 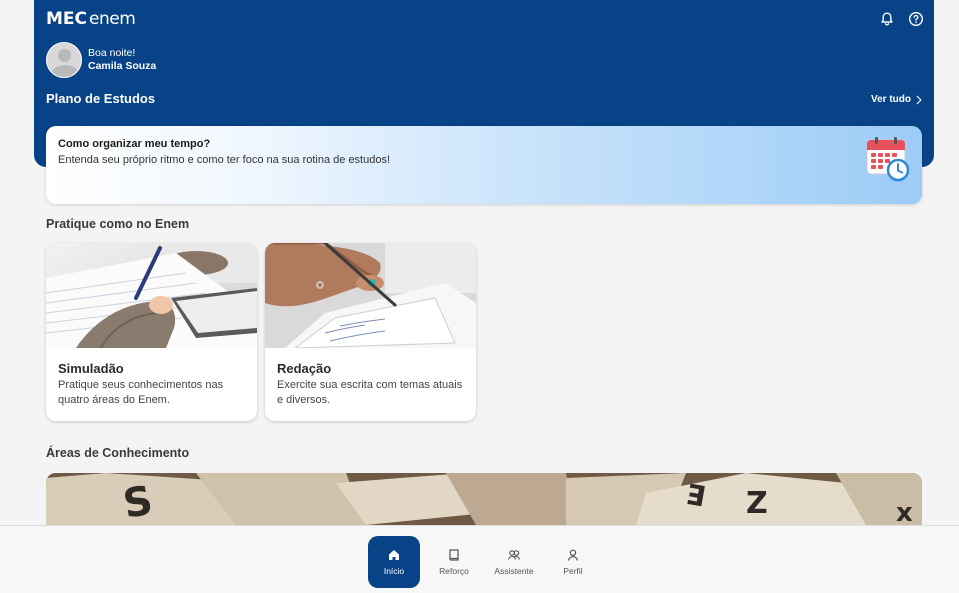 What do you see at coordinates (514, 562) in the screenshot?
I see `nav-assistente: Assistente` at bounding box center [514, 562].